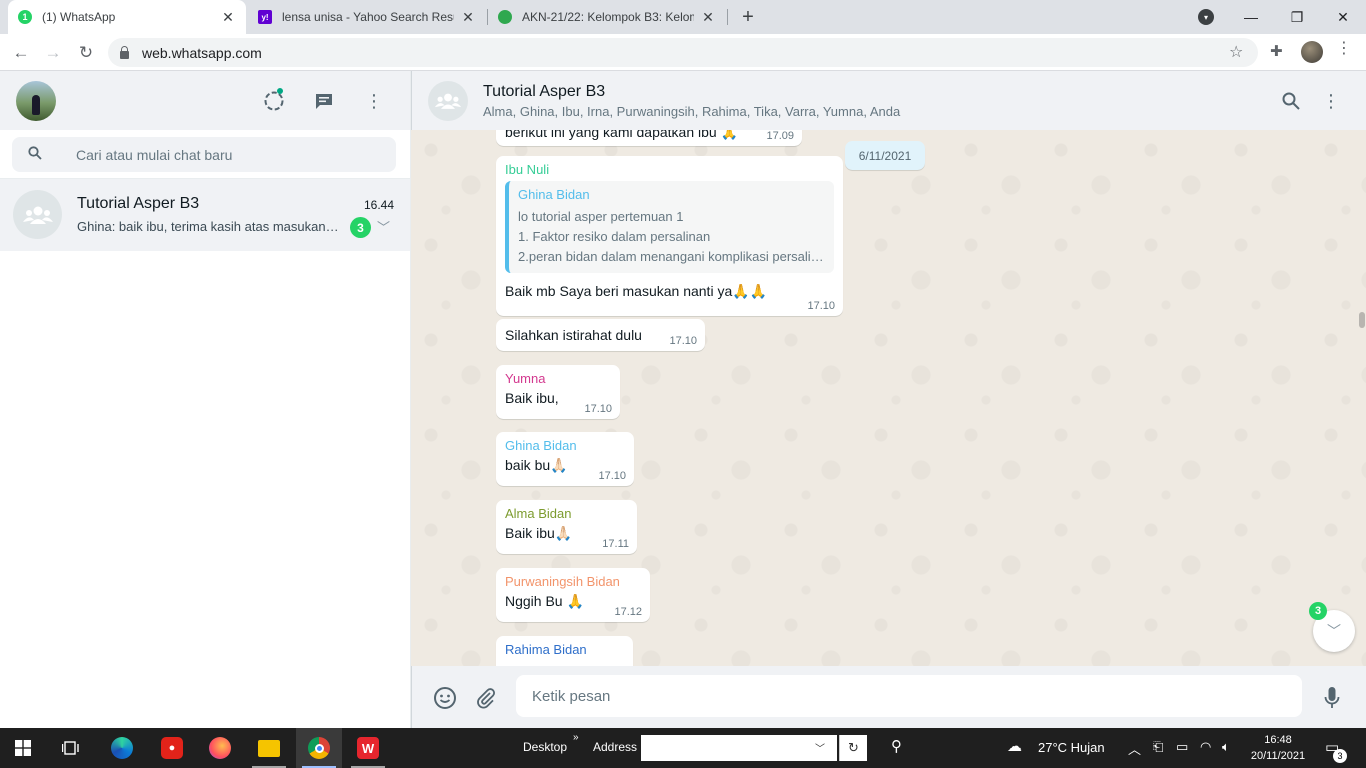  Describe the element at coordinates (53, 53) in the screenshot. I see `forward-arrow-icon: →` at that location.